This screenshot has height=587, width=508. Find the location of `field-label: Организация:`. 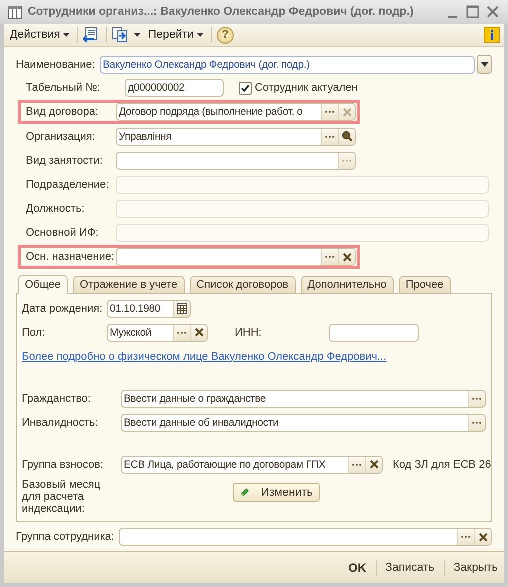

field-label: Организация: is located at coordinates (60, 136).